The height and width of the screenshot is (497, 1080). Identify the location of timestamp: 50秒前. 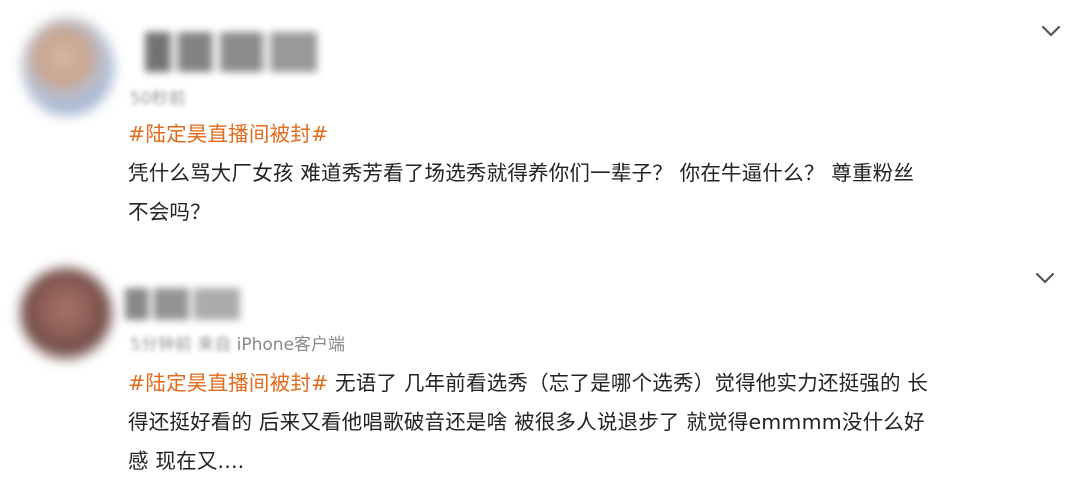
(158, 99).